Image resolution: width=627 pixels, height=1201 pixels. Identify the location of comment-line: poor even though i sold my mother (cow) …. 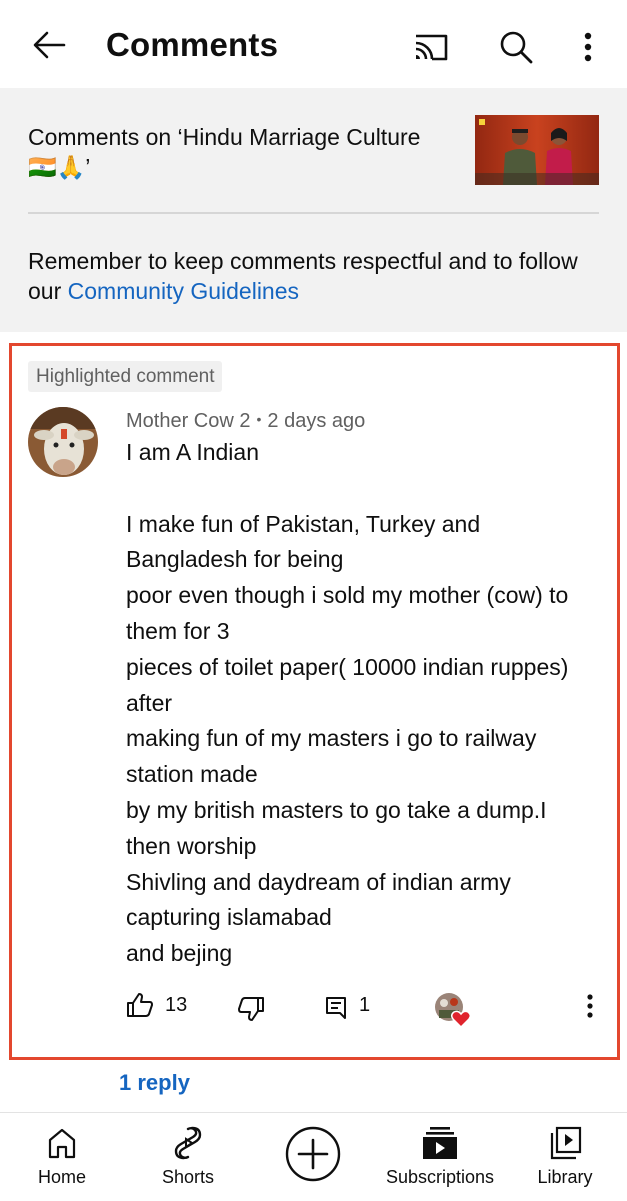
(347, 595).